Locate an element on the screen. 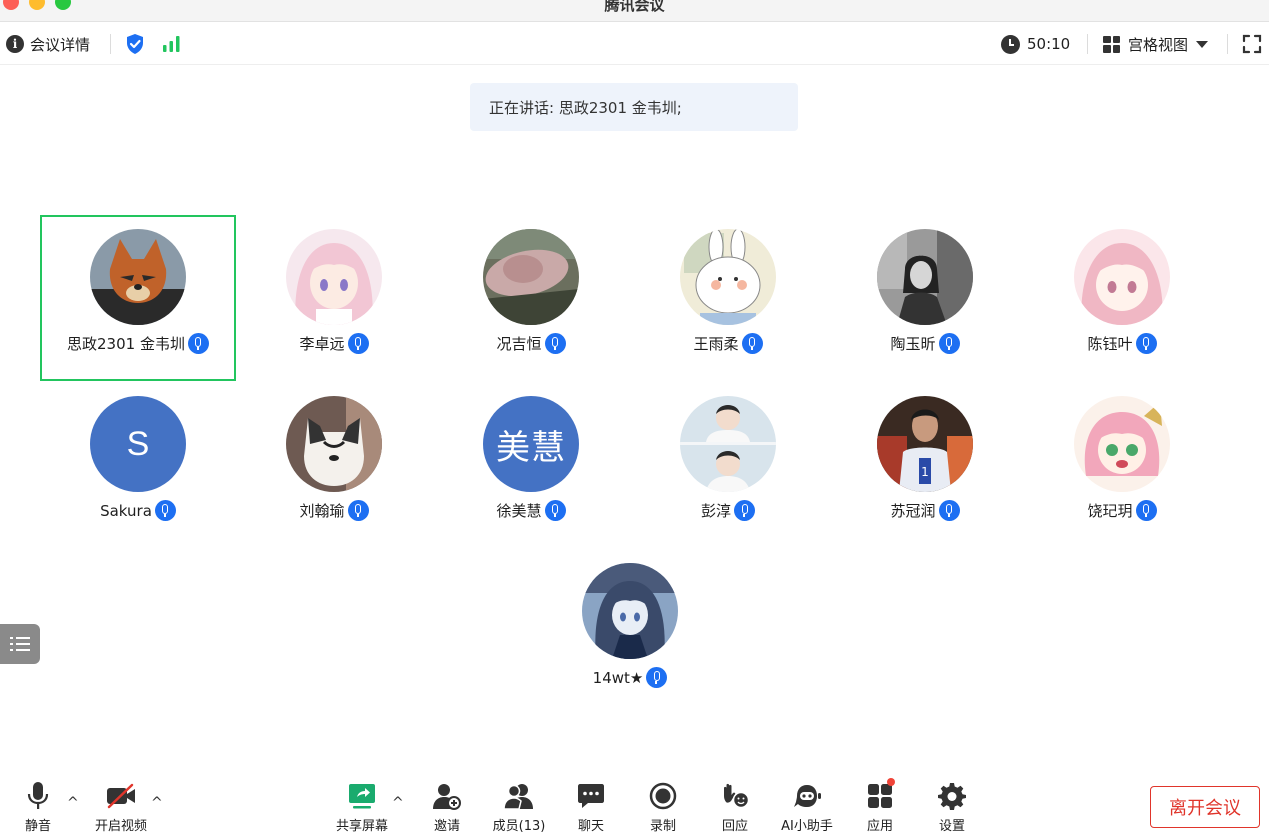  participant-name: 14wt★ is located at coordinates (618, 677).